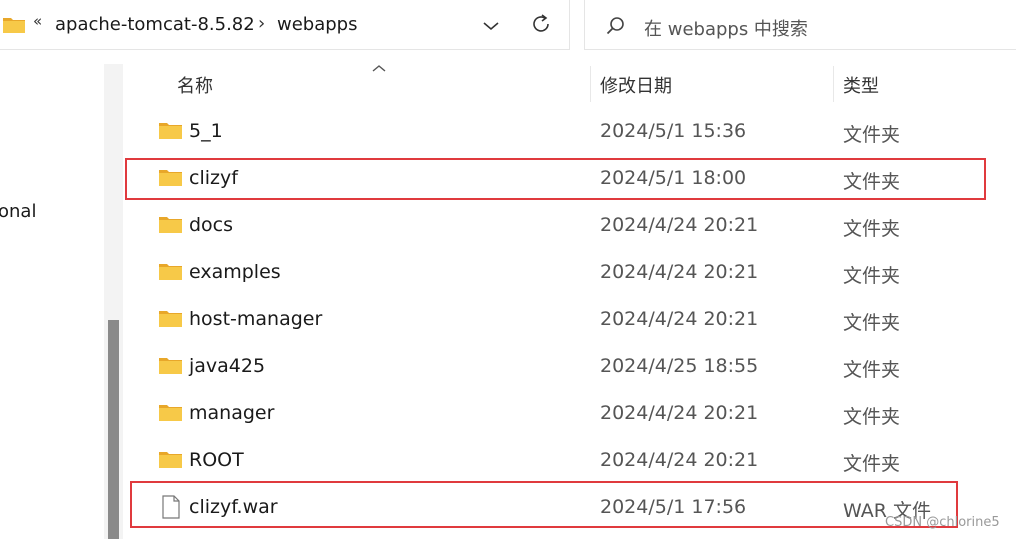 The image size is (1016, 539). Describe the element at coordinates (567, 461) in the screenshot. I see `file-row: ROOT 2024/4/24 20:21 文件夹` at that location.